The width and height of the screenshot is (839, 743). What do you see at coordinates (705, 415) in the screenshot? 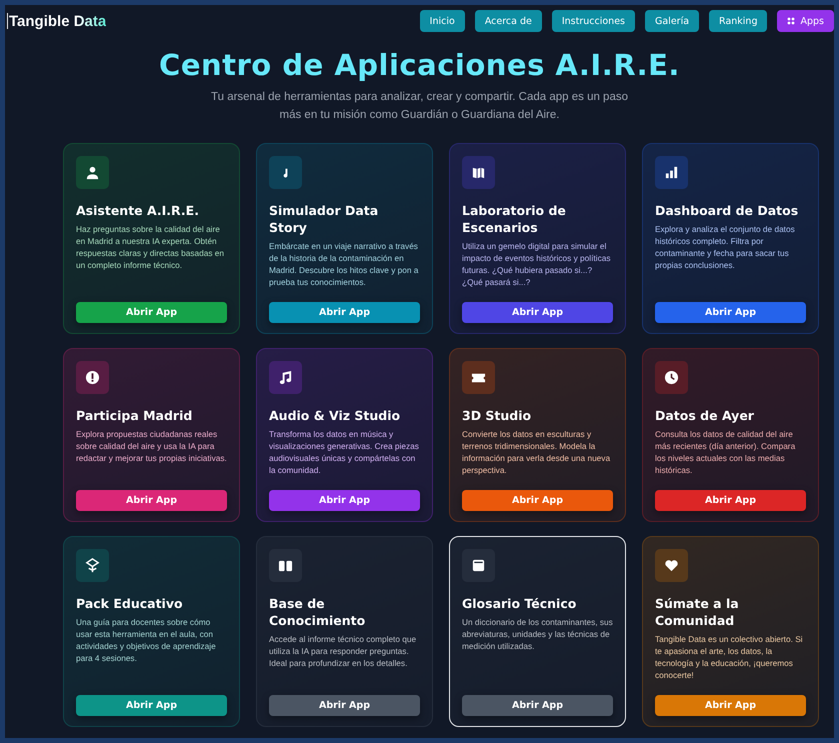
I see `app-title: Datos de Ayer` at bounding box center [705, 415].